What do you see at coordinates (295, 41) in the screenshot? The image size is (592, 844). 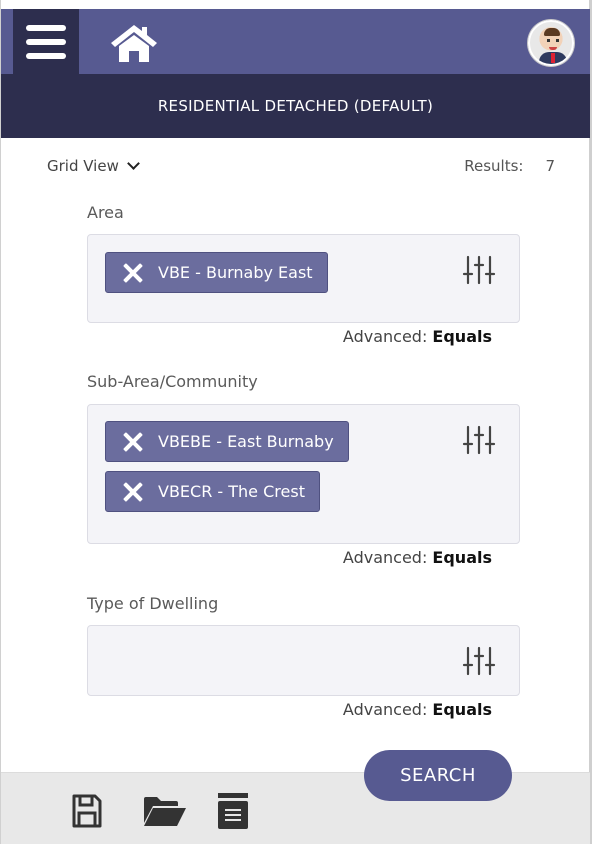 I see `top-bar` at bounding box center [295, 41].